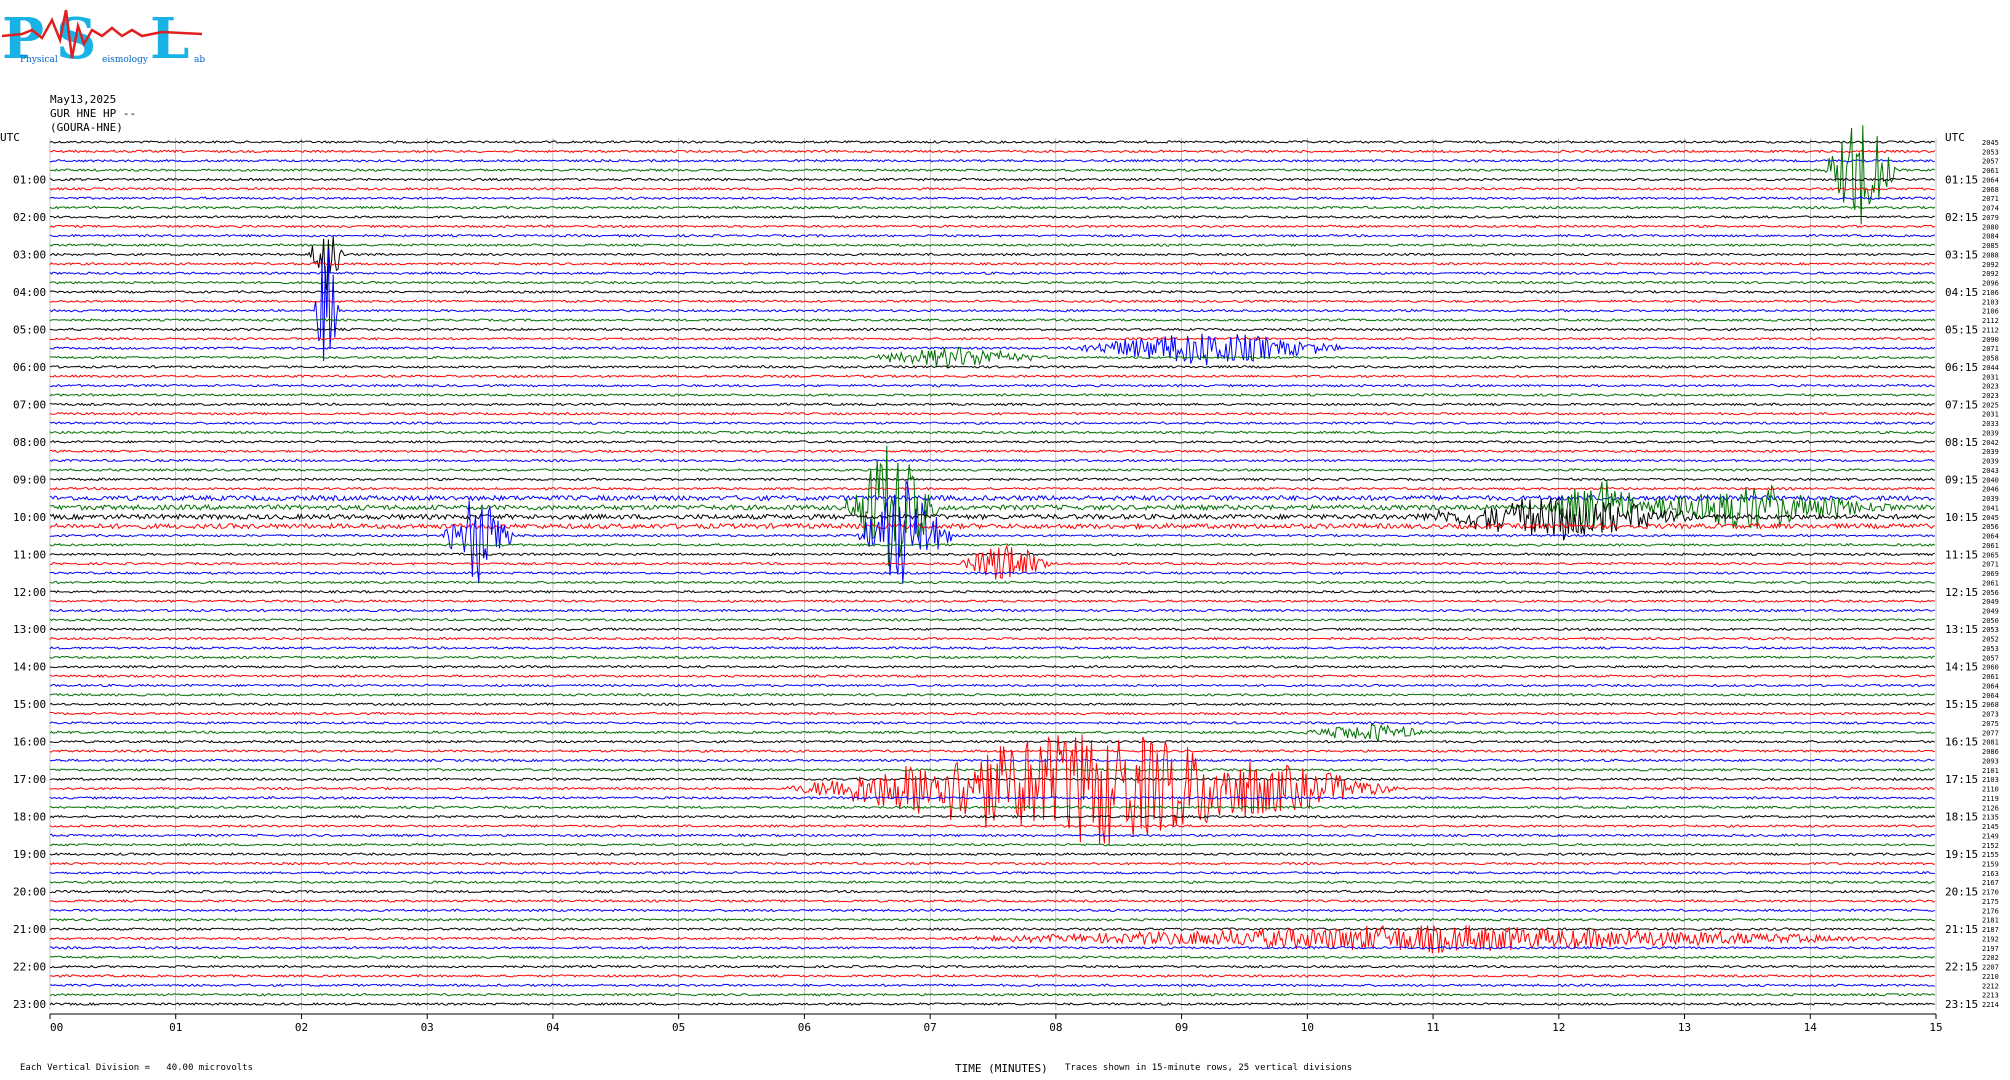  What do you see at coordinates (1961, 929) in the screenshot?
I see `hour-label-right: 21:15` at bounding box center [1961, 929].